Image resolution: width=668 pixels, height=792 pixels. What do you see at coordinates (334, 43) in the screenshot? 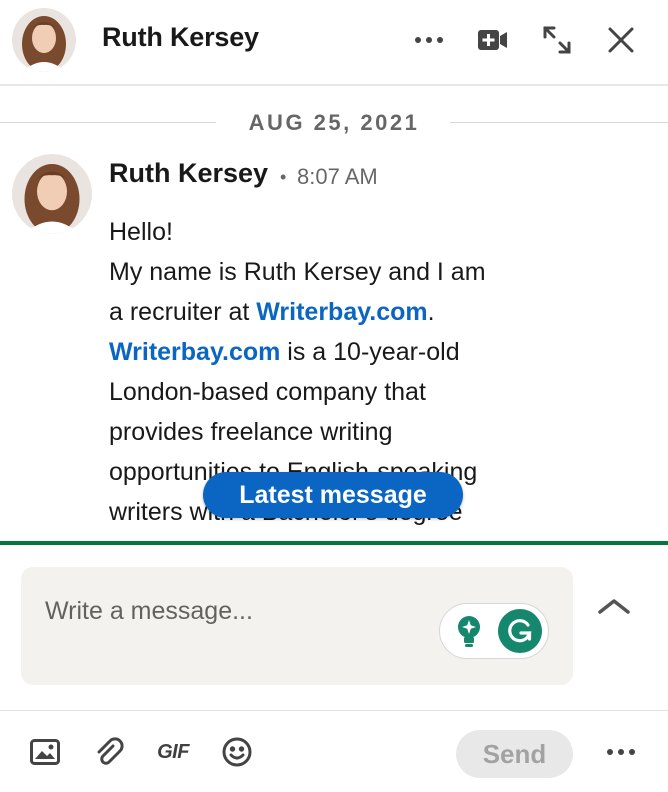
I see `chat-header: Ruth Kersey` at bounding box center [334, 43].